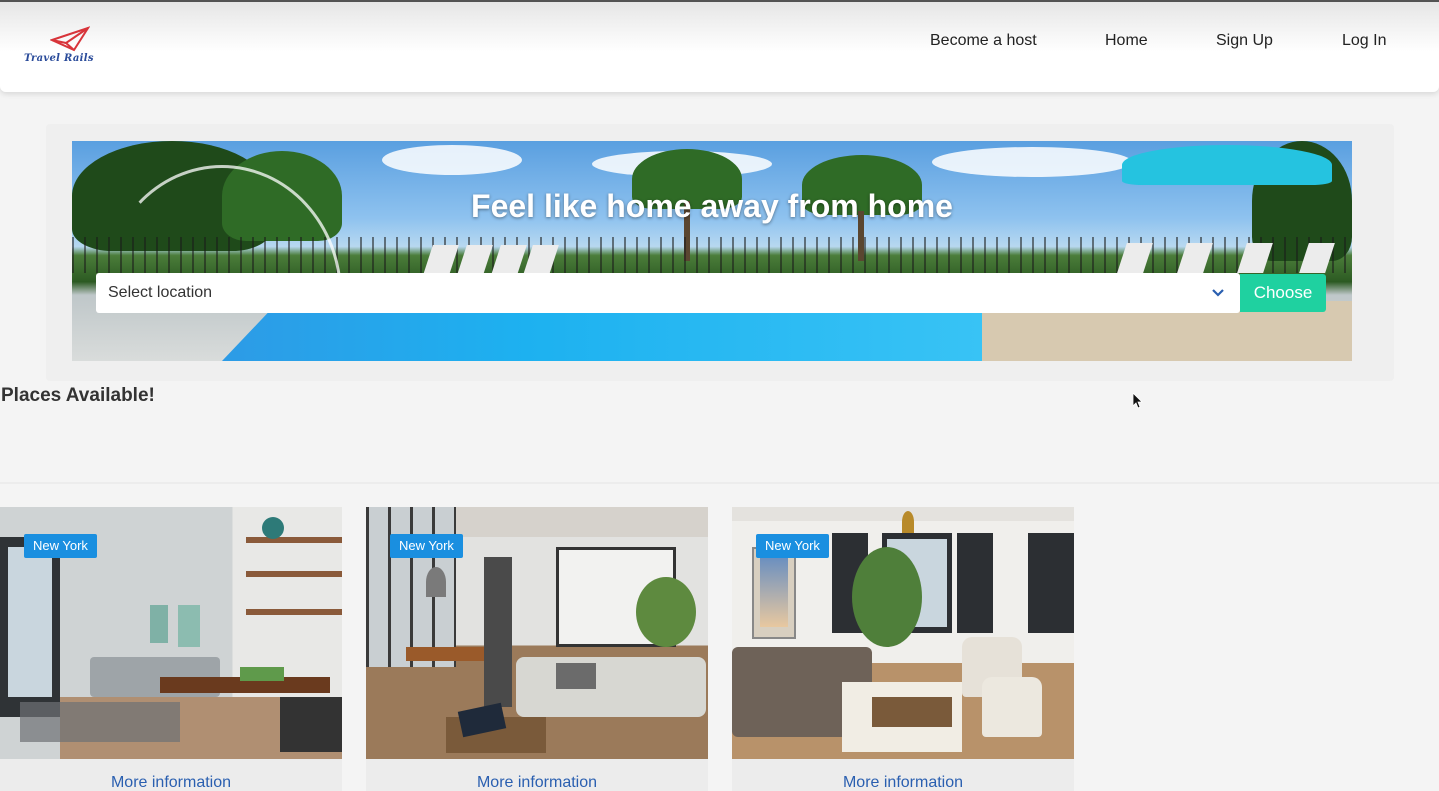  What do you see at coordinates (576, 676) in the screenshot?
I see `photo-throw` at bounding box center [576, 676].